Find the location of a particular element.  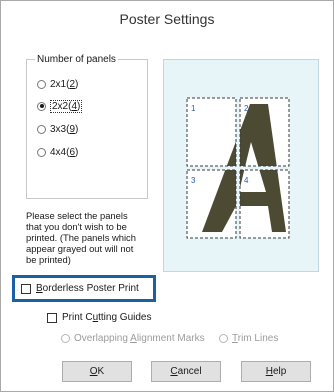

trim-radio-indicator is located at coordinates (223, 338).